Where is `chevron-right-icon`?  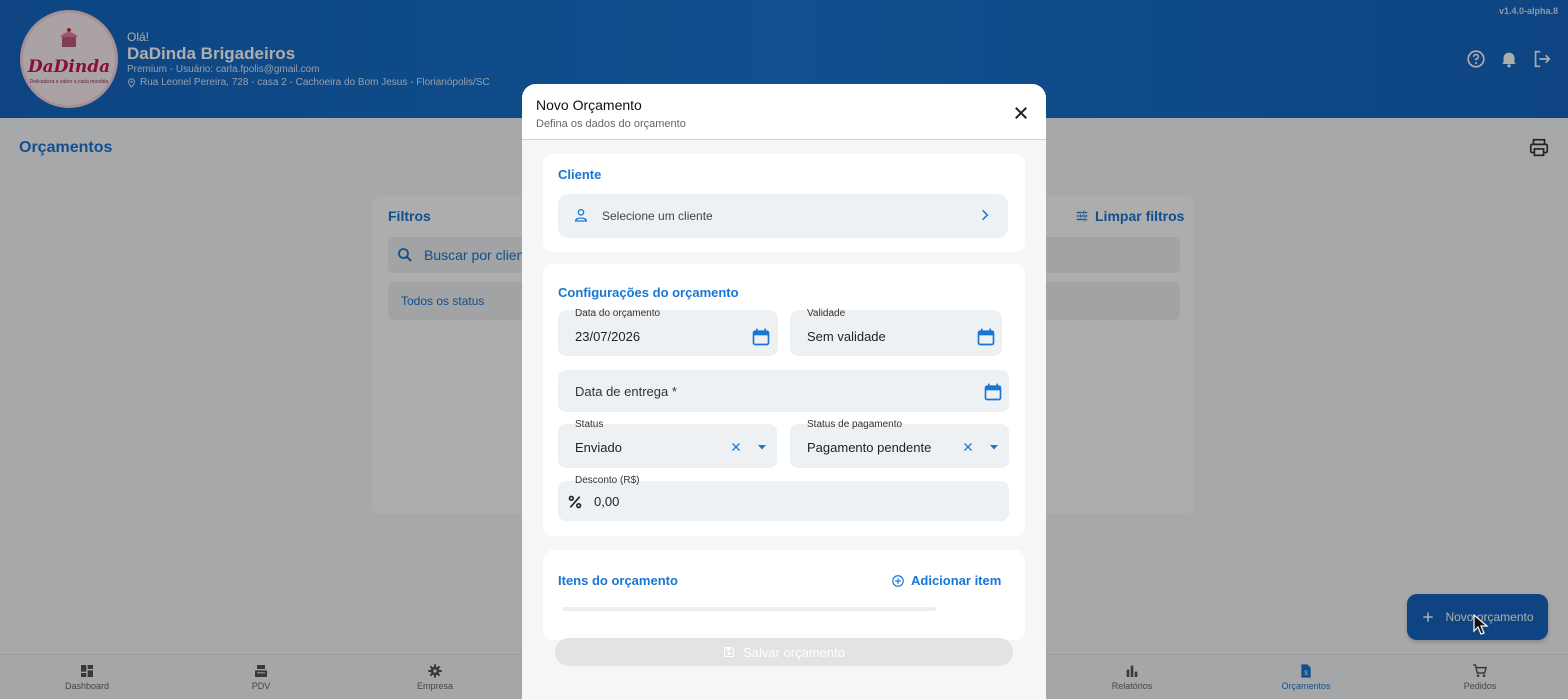
chevron-right-icon is located at coordinates (985, 215).